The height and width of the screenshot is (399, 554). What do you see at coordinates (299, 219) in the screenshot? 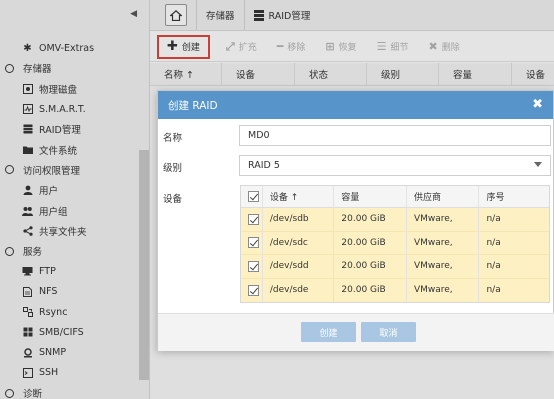
I see `device-cell: /dev/sdb` at bounding box center [299, 219].